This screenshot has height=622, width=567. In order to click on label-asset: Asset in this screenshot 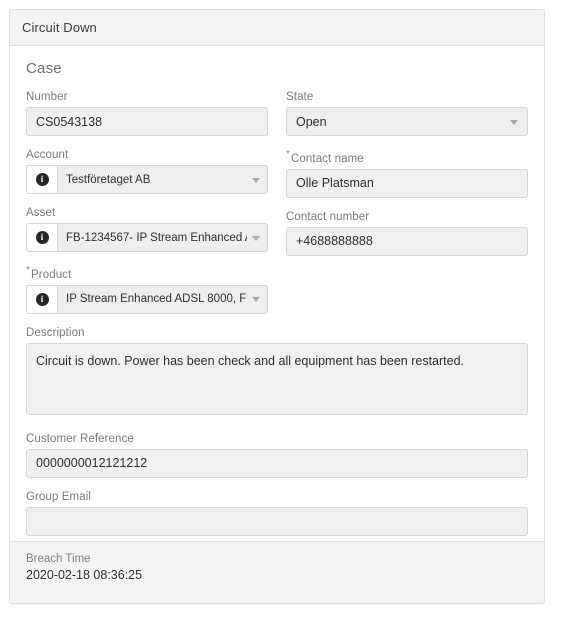, I will do `click(41, 213)`.